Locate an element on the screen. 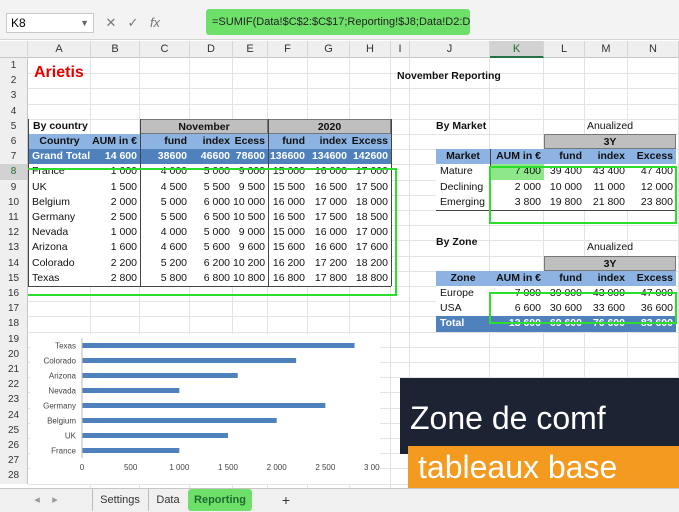  chart-category-label: Germany is located at coordinates (59, 406).